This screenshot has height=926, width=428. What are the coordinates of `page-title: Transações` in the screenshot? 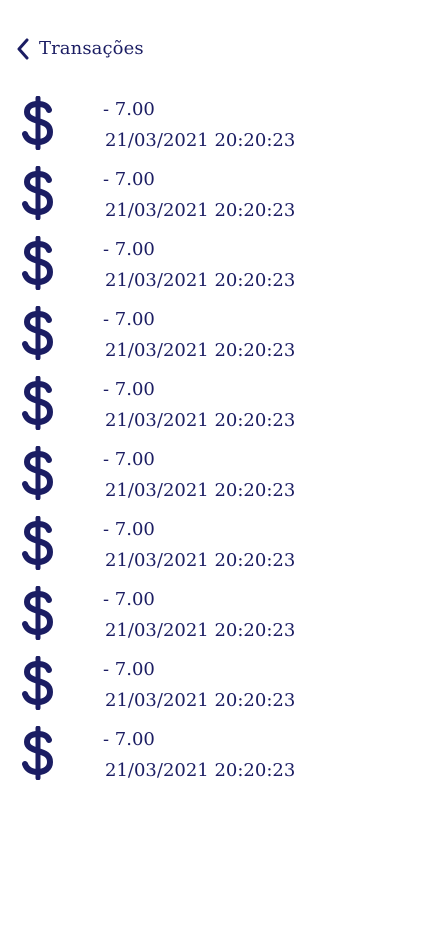 It's located at (91, 48).